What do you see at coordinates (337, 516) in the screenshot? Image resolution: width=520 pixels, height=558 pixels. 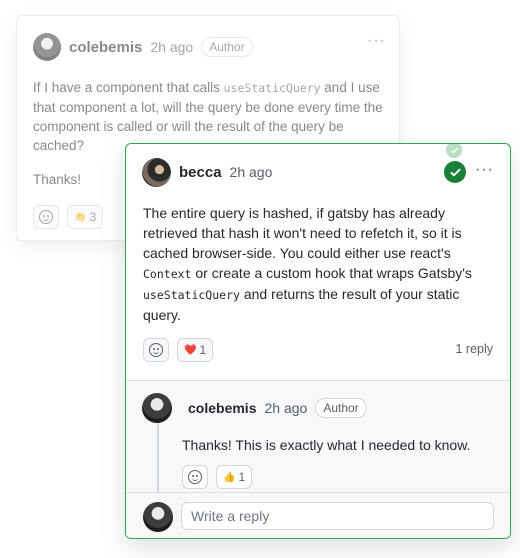 I see `reply-input` at bounding box center [337, 516].